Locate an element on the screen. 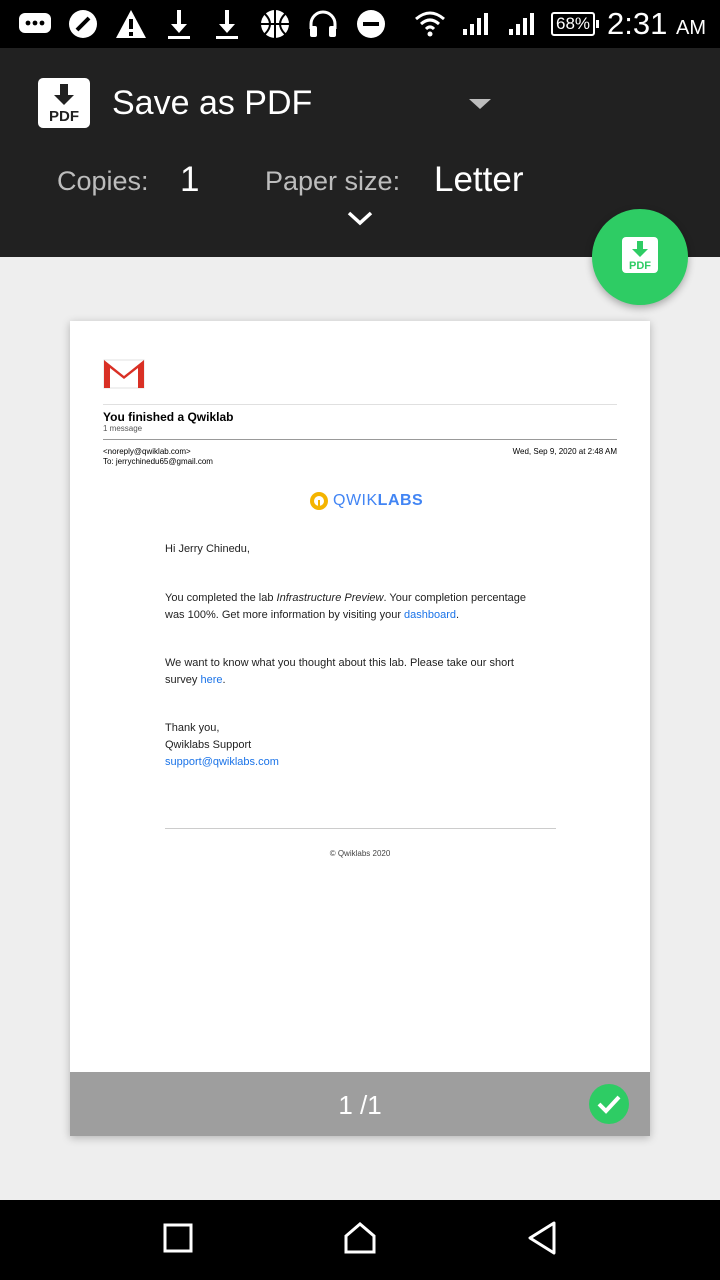  status-bar: 68% 2:31 AM is located at coordinates (360, 24).